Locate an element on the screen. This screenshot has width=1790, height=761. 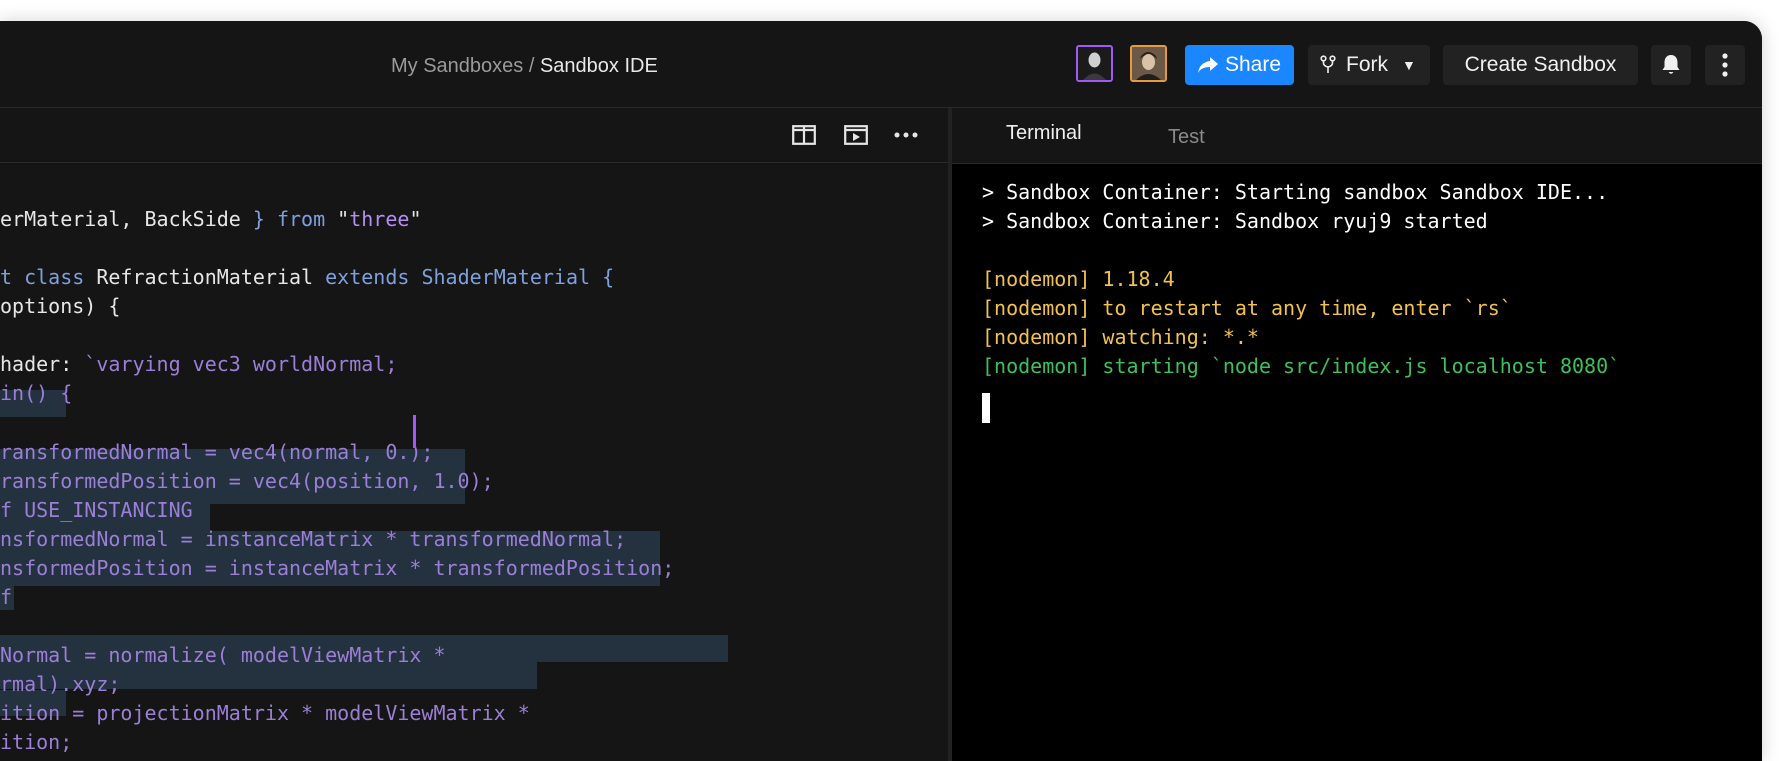
code-line: in() { is located at coordinates (36, 393).